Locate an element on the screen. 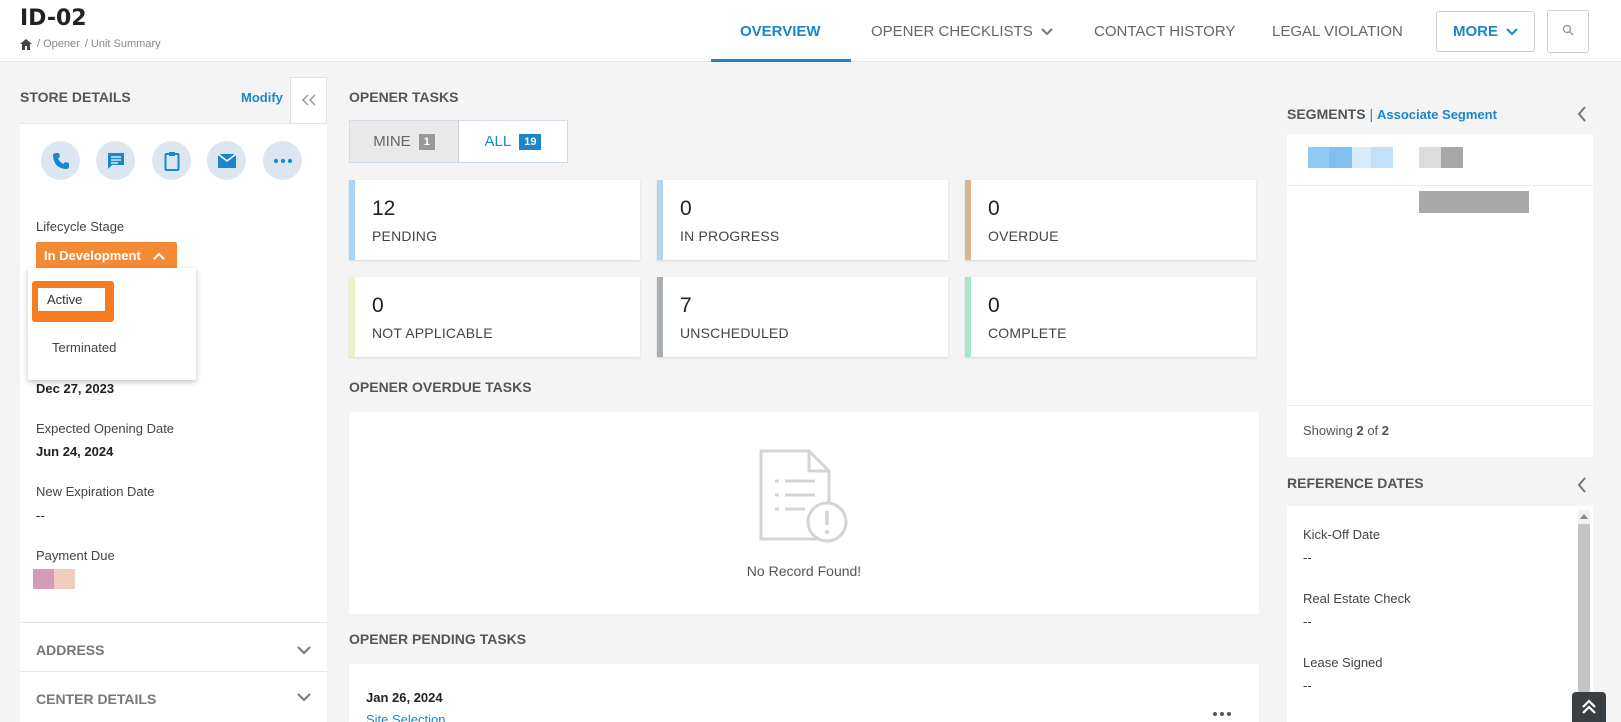 Image resolution: width=1621 pixels, height=722 pixels. overdue-tasks-heading: OPENER OVERDUE TASKS is located at coordinates (440, 387).